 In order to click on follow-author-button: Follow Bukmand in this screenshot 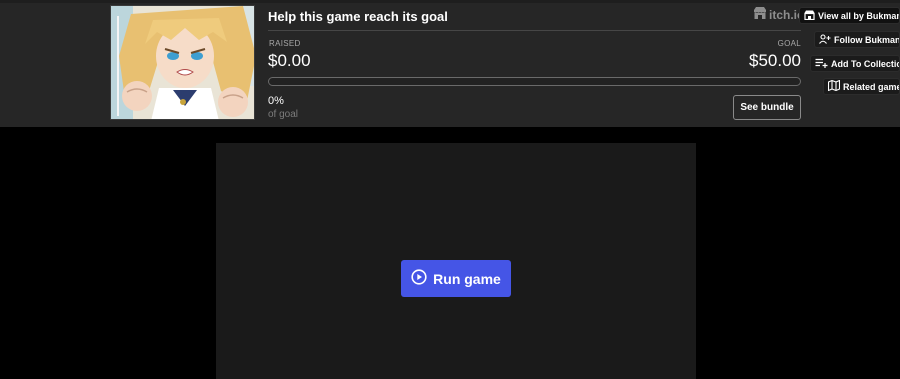, I will do `click(857, 39)`.